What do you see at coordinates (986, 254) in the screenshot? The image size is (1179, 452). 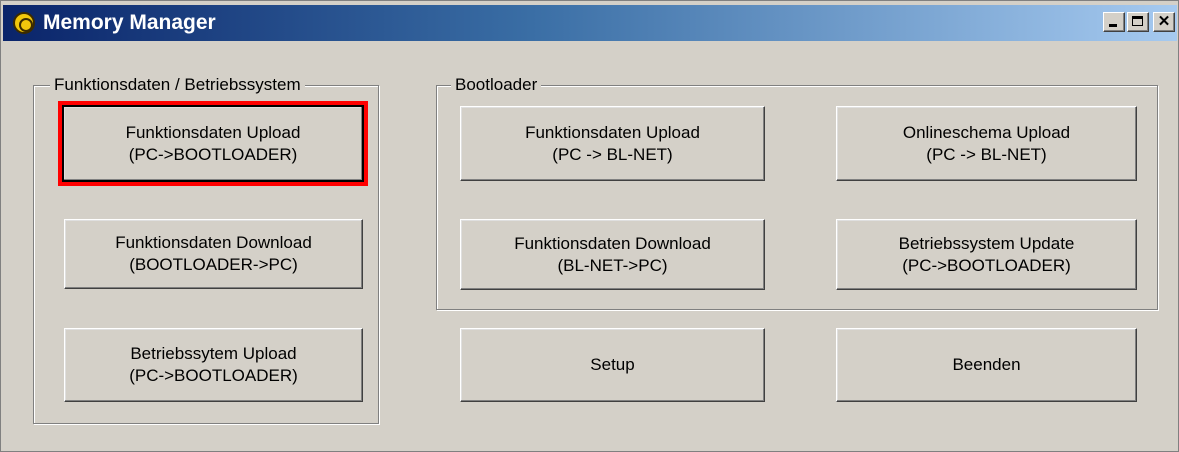 I see `betriebssystem-update-button: Betriebssystem Update (PC->BOOTLOADER)` at bounding box center [986, 254].